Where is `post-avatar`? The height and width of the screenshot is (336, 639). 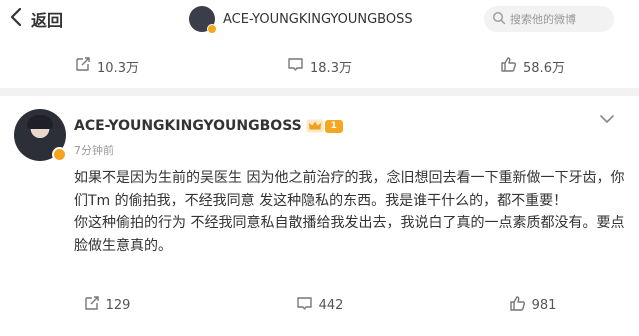 post-avatar is located at coordinates (40, 135).